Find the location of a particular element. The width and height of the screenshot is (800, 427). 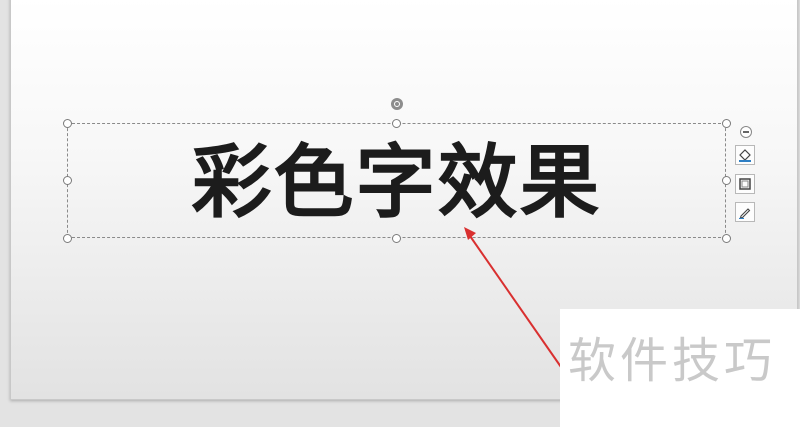

watermark-panel: 软件技巧 is located at coordinates (680, 368).